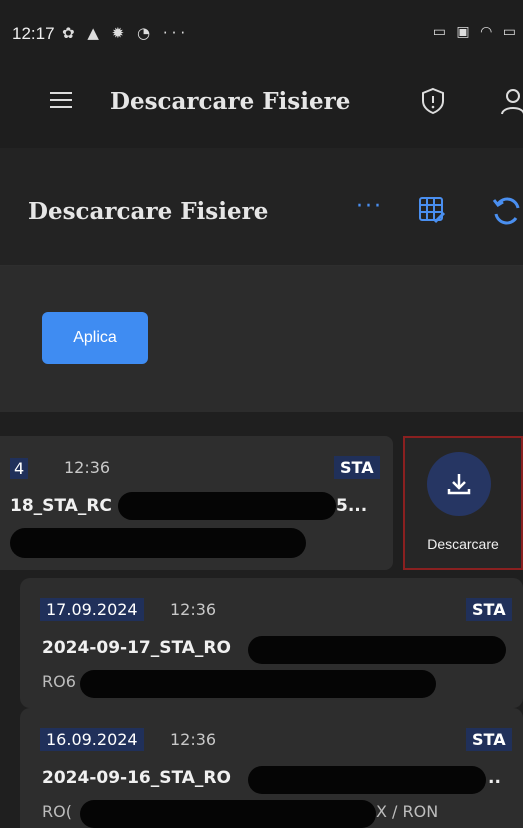 The image size is (523, 828). I want to click on item-date: 16.09.2024, so click(92, 739).